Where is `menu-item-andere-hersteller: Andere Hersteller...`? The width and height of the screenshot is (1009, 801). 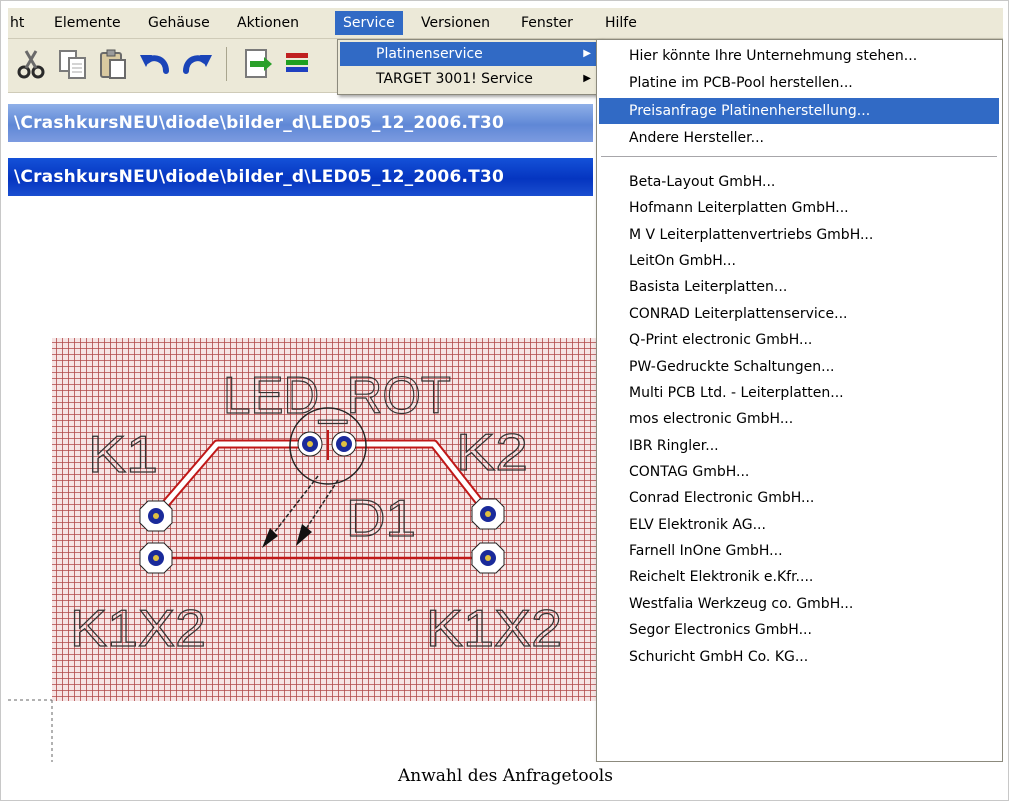
menu-item-andere-hersteller: Andere Hersteller... is located at coordinates (799, 138).